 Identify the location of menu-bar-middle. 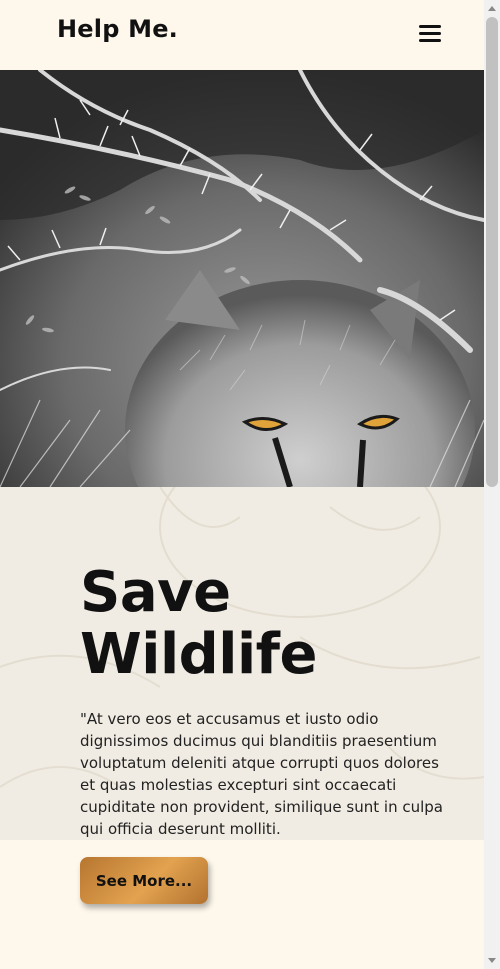
(430, 33).